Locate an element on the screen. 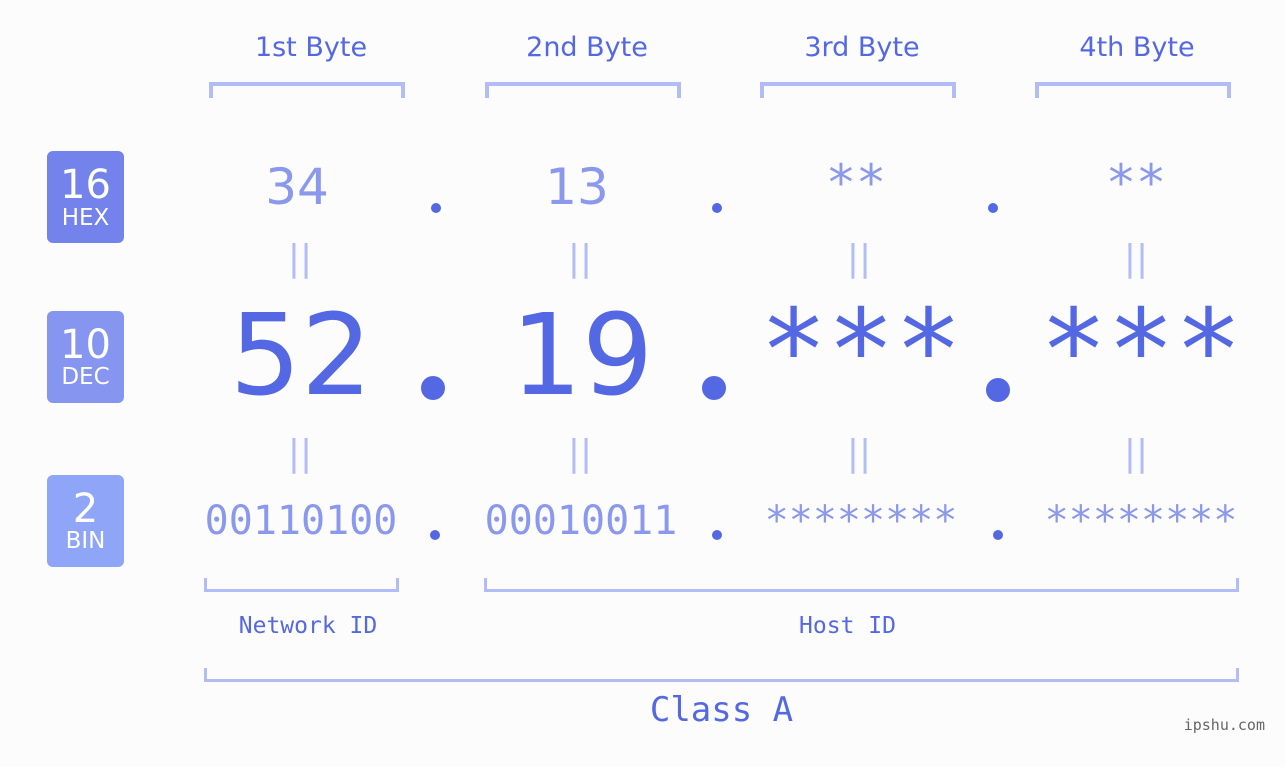 This screenshot has width=1285, height=767. hex-badge-number: 16 is located at coordinates (85, 185).